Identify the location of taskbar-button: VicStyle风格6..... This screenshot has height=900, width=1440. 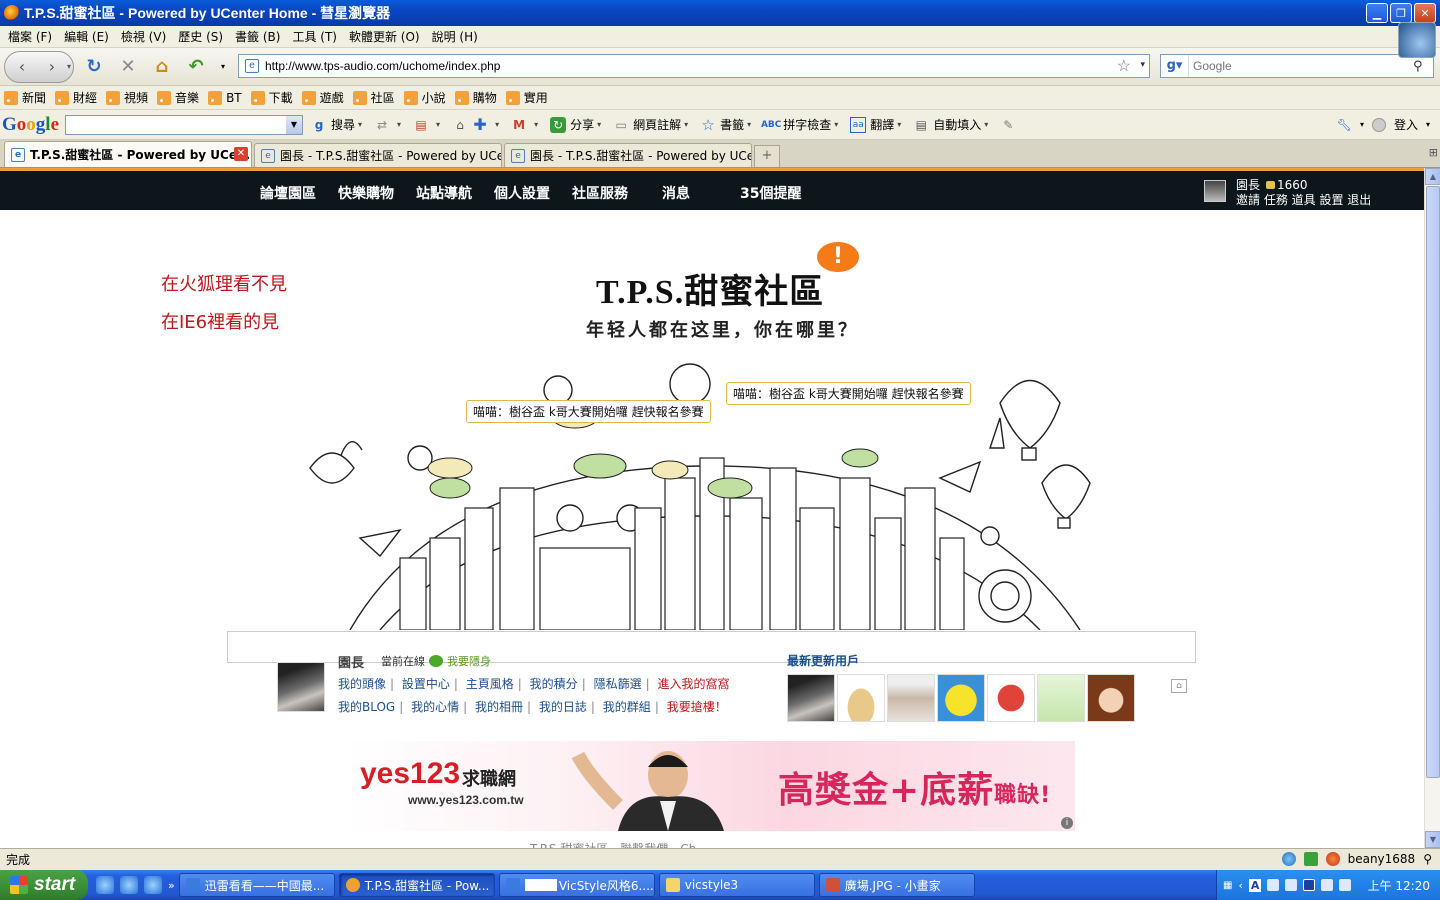
(576, 885).